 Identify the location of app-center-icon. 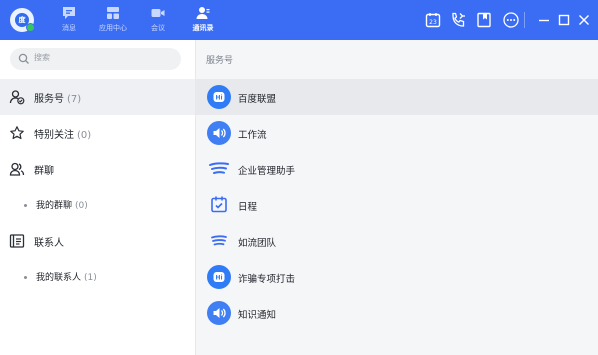
(113, 13).